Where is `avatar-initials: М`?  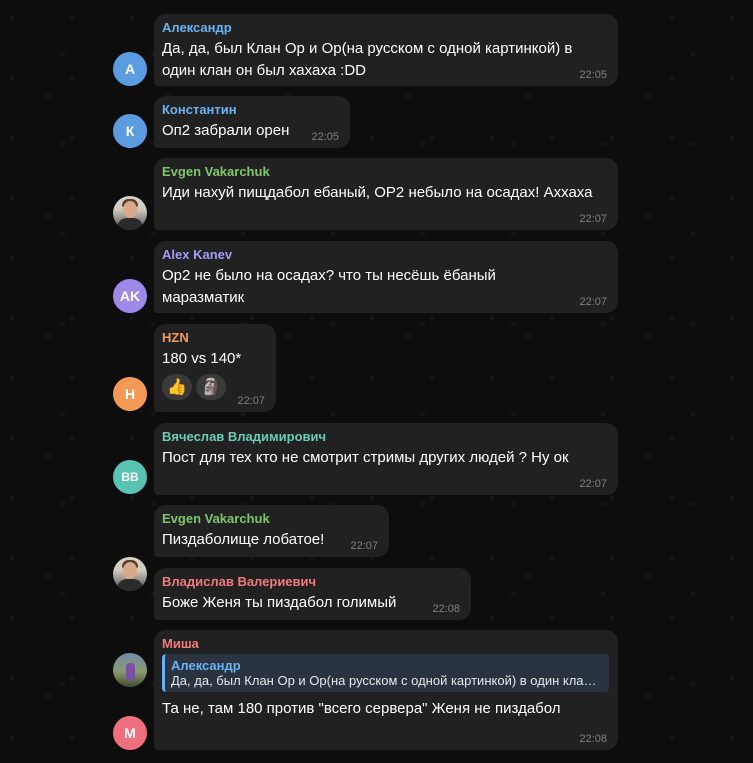 avatar-initials: М is located at coordinates (130, 733).